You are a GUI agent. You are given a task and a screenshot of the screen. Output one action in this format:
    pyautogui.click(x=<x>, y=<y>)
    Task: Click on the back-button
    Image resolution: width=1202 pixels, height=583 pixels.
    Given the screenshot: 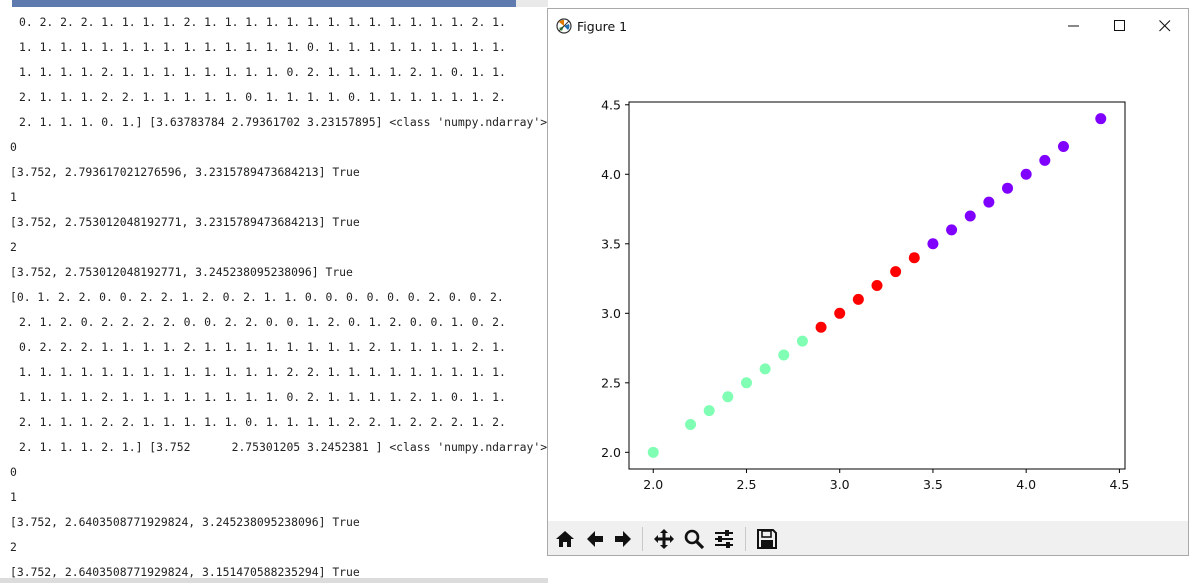 What is the action you would take?
    pyautogui.click(x=595, y=539)
    